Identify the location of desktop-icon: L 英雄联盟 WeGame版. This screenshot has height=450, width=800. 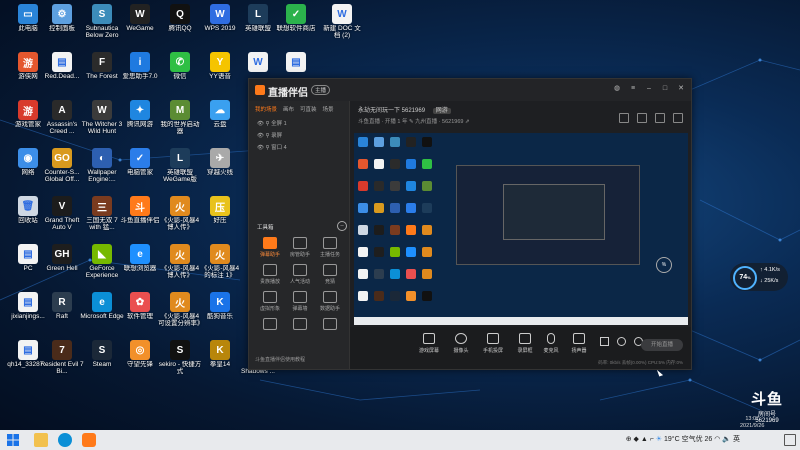
(180, 167).